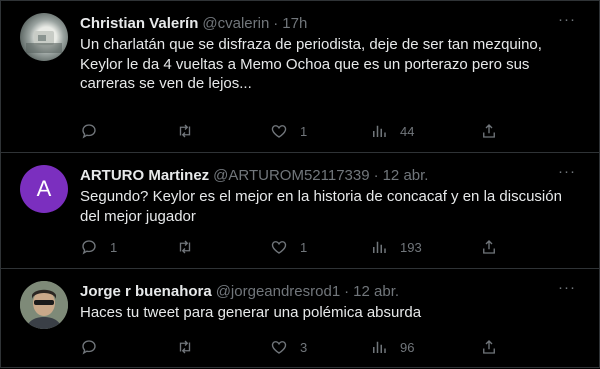  What do you see at coordinates (235, 23) in the screenshot?
I see `author-handle: @cvalerin` at bounding box center [235, 23].